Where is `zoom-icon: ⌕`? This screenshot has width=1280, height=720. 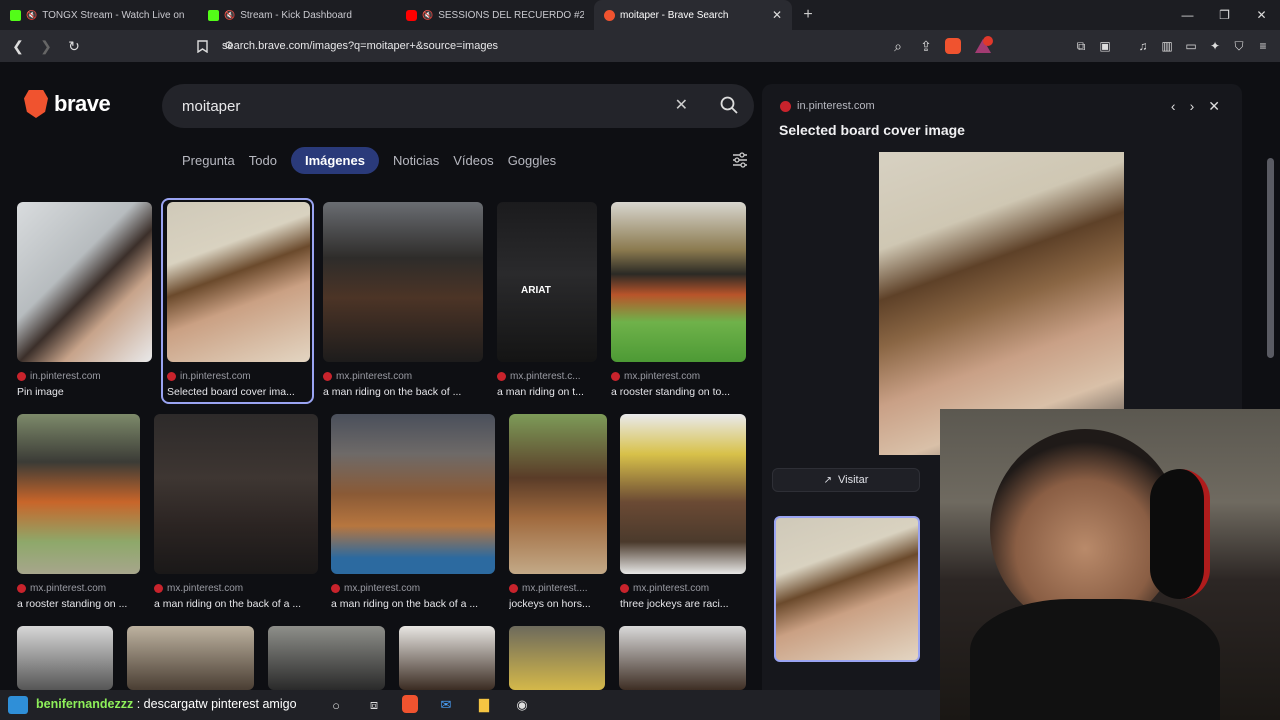 zoom-icon: ⌕ is located at coordinates (898, 46).